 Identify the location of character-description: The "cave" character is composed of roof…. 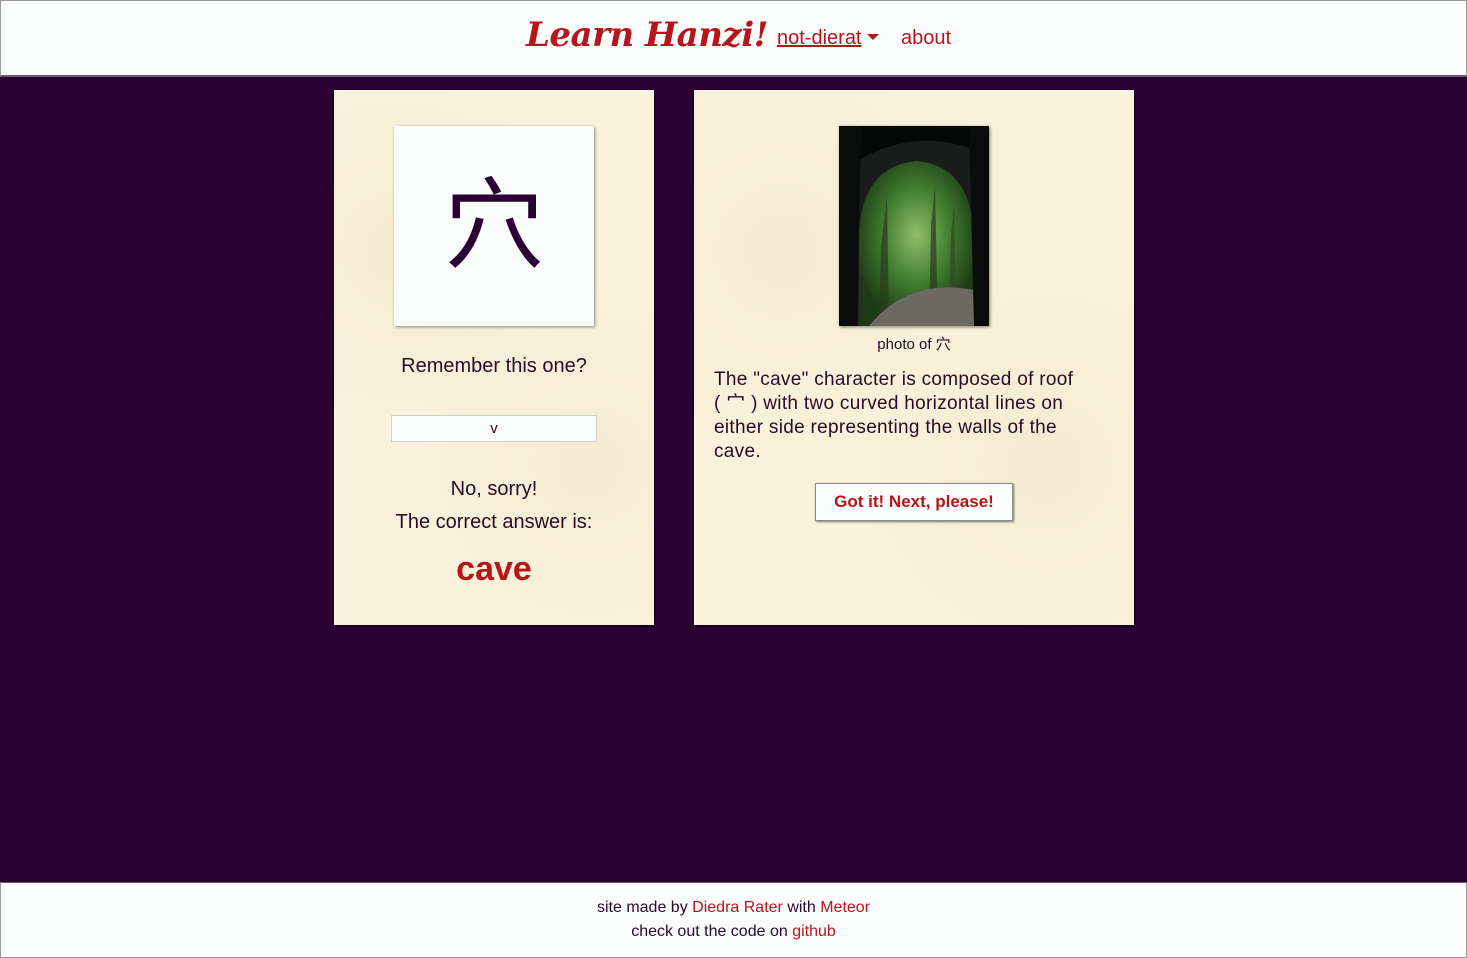
(913, 416).